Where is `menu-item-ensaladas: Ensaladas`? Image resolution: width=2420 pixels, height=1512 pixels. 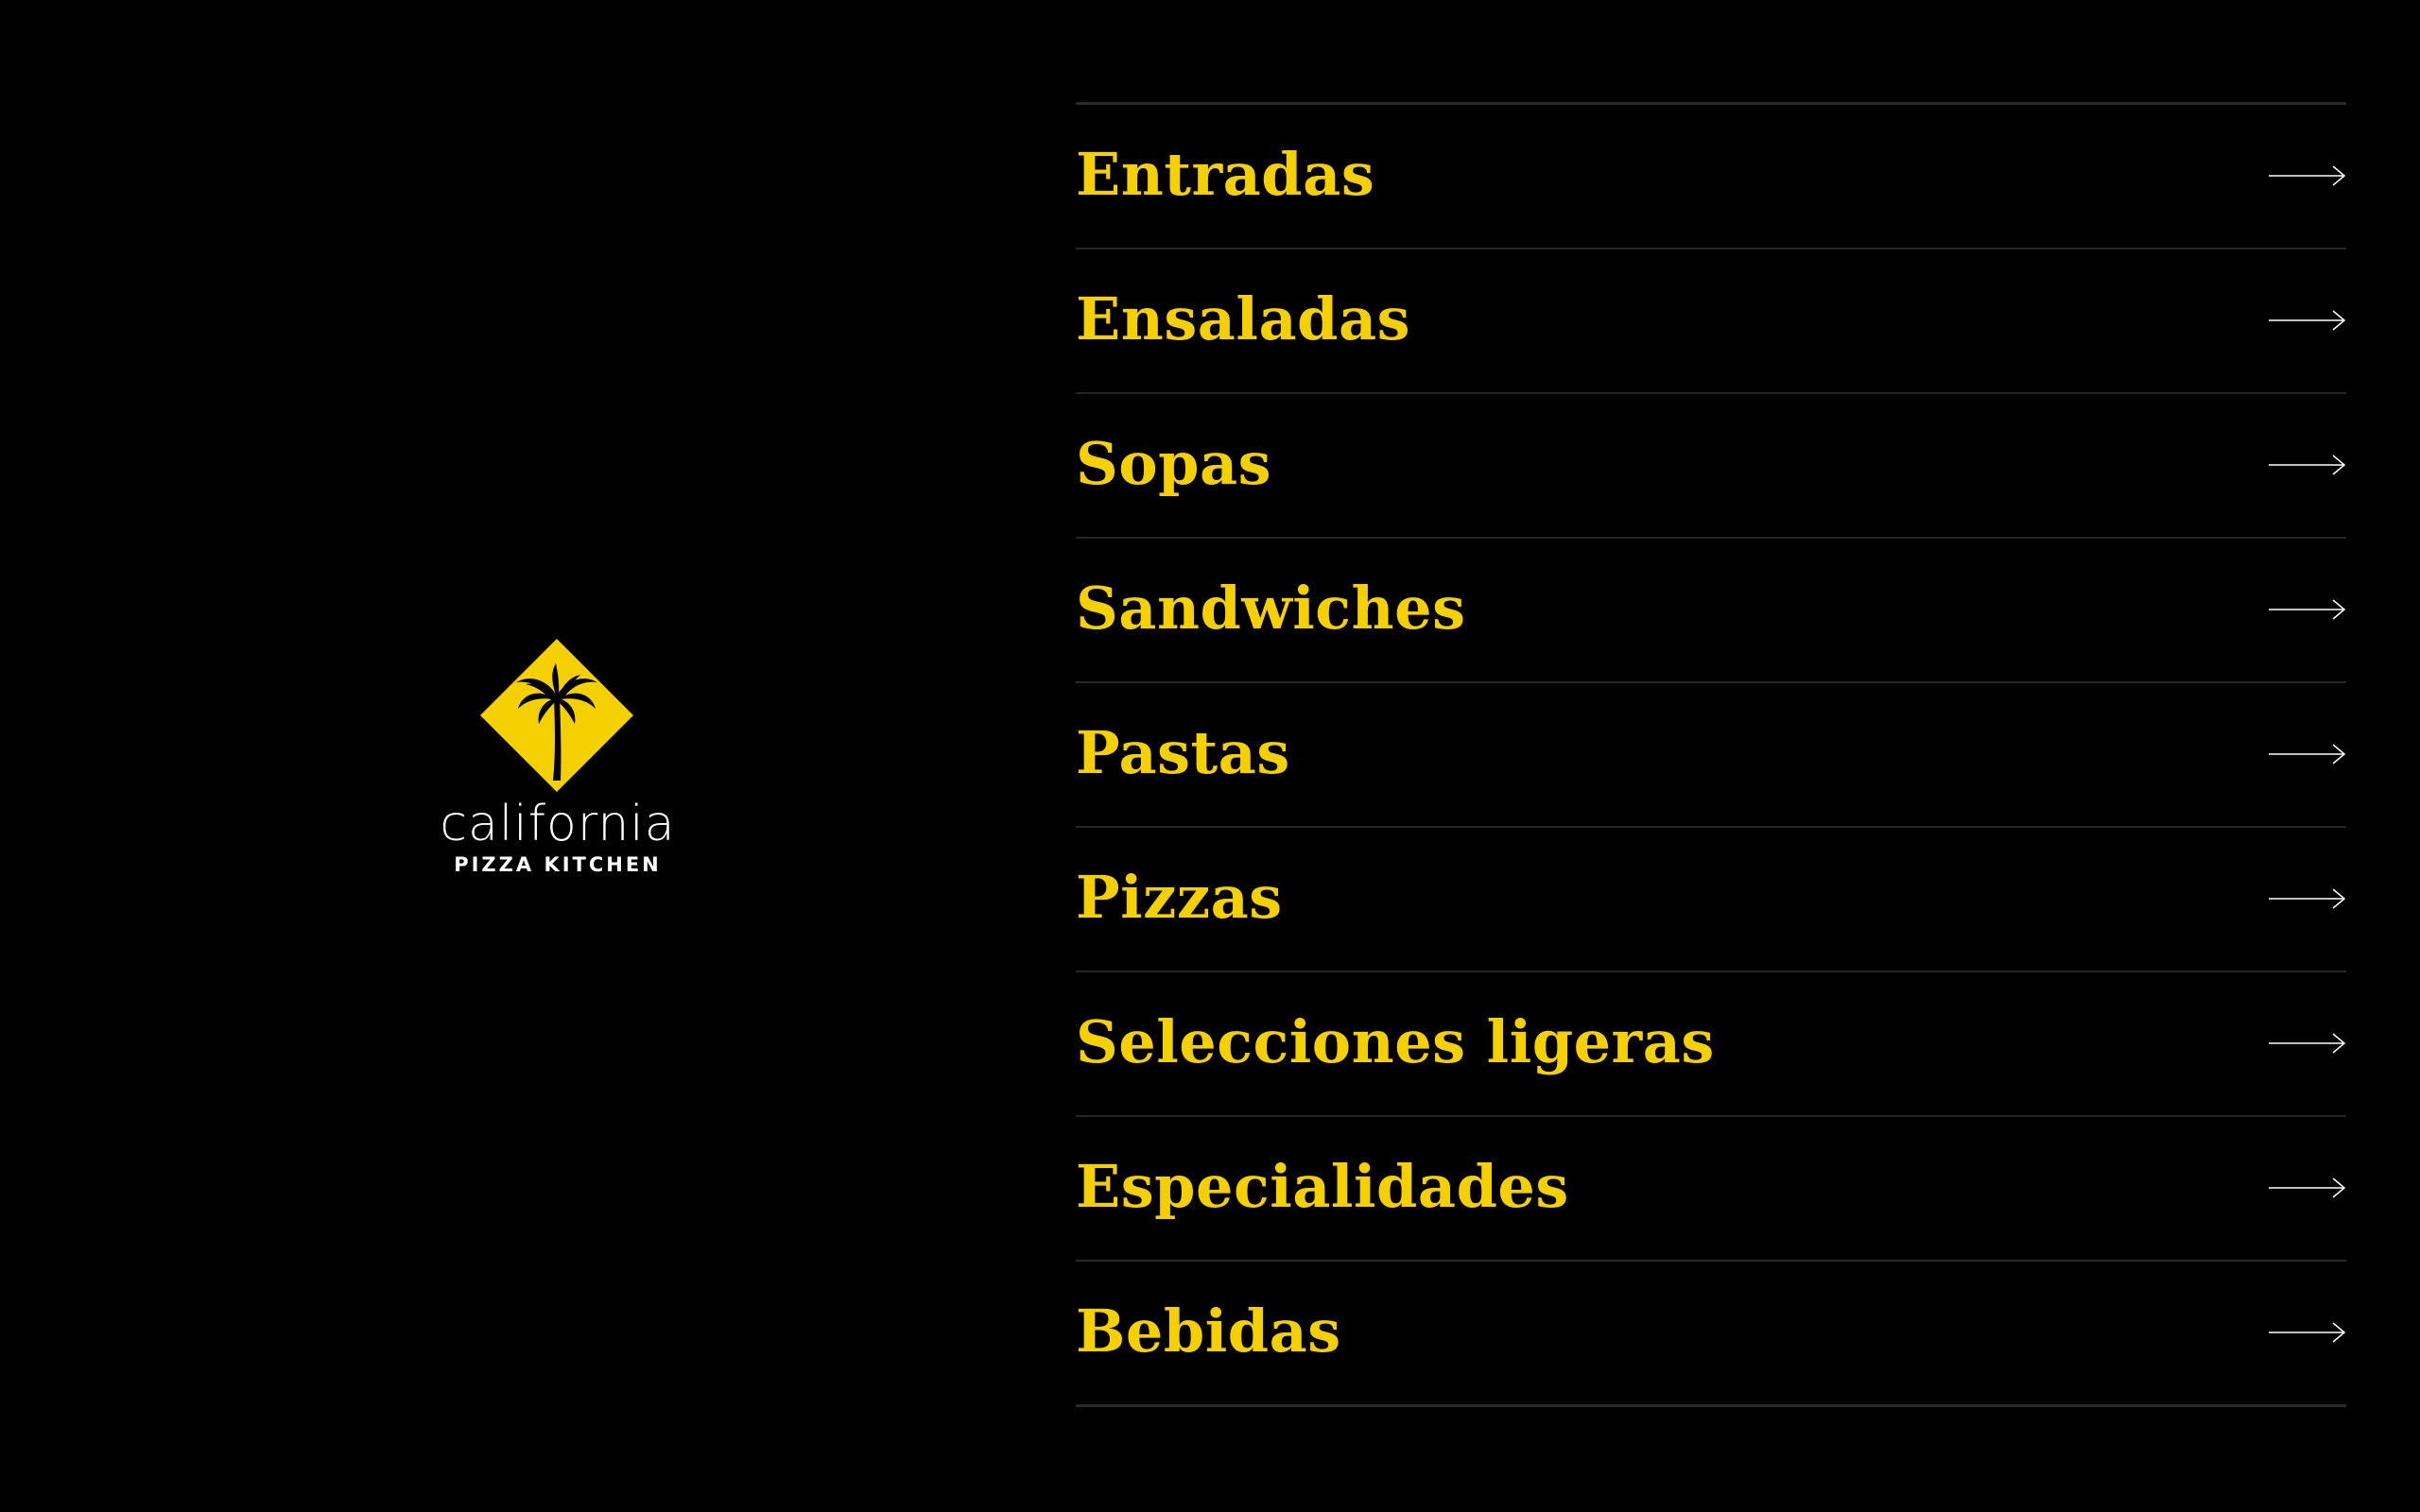
menu-item-ensaladas: Ensaladas is located at coordinates (1711, 321).